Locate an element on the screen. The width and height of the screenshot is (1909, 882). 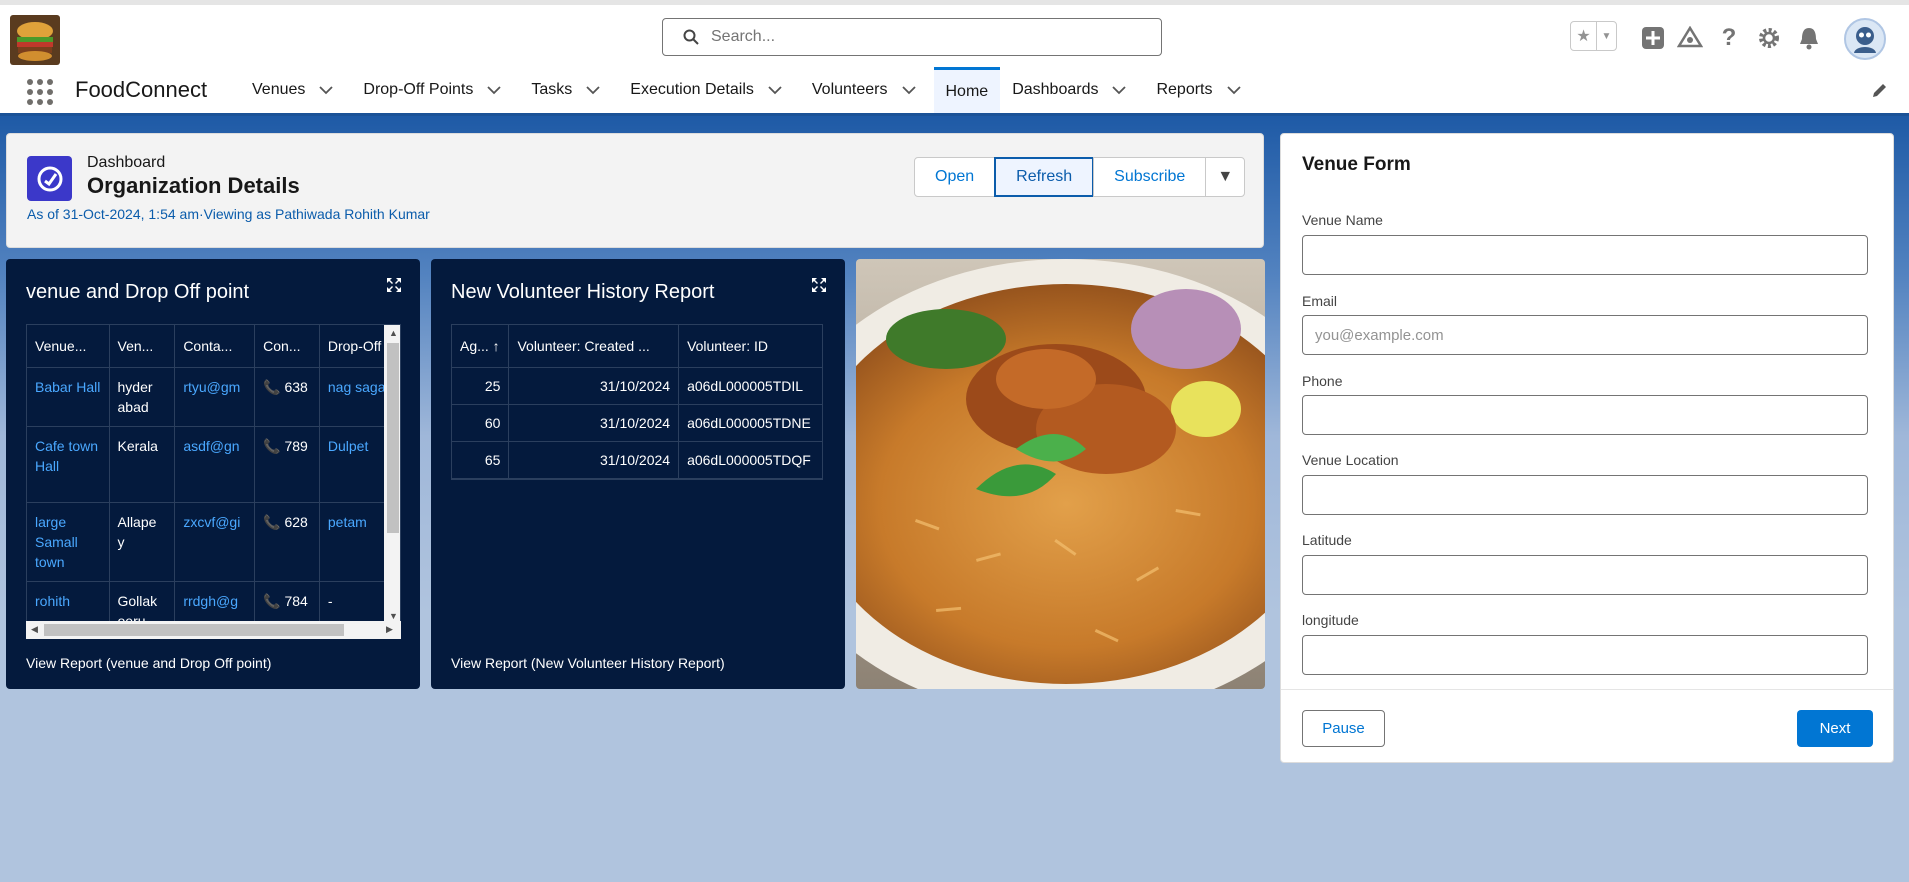
biryani-image is located at coordinates (1060, 474).